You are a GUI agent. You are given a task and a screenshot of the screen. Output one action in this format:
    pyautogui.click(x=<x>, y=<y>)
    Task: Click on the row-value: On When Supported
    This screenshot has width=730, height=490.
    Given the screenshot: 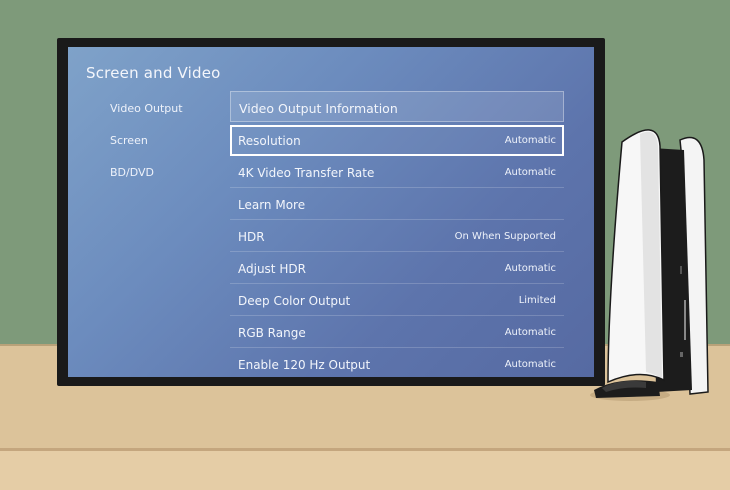 What is the action you would take?
    pyautogui.click(x=505, y=236)
    